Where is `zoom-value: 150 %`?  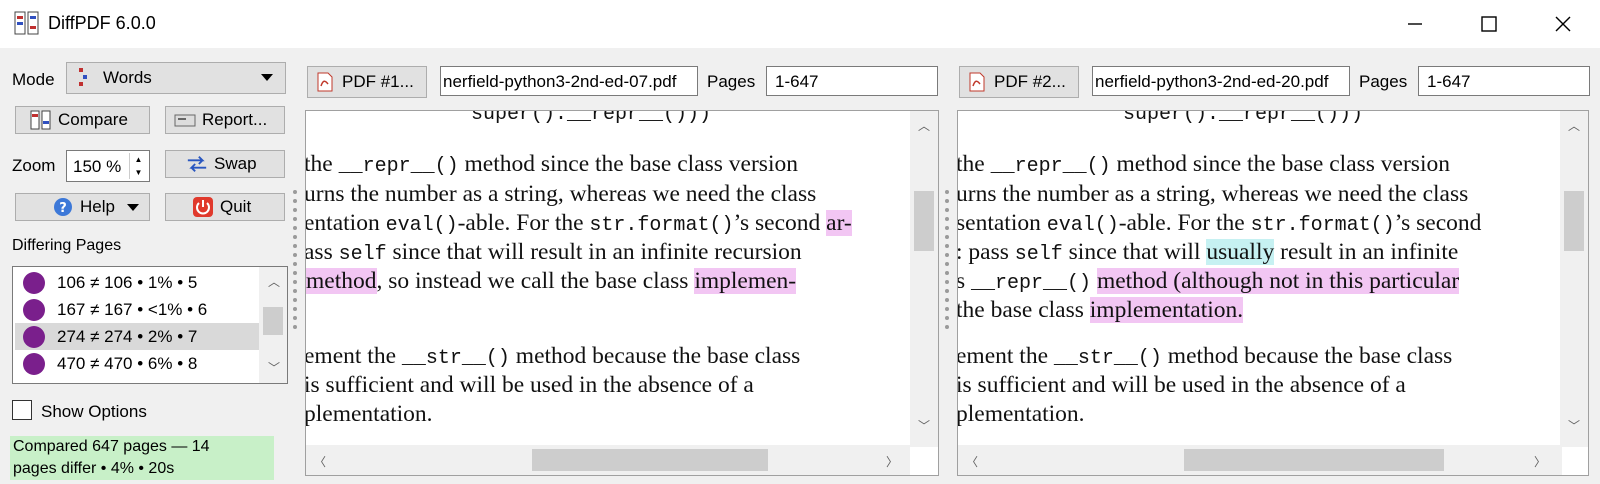
zoom-value: 150 % is located at coordinates (97, 166).